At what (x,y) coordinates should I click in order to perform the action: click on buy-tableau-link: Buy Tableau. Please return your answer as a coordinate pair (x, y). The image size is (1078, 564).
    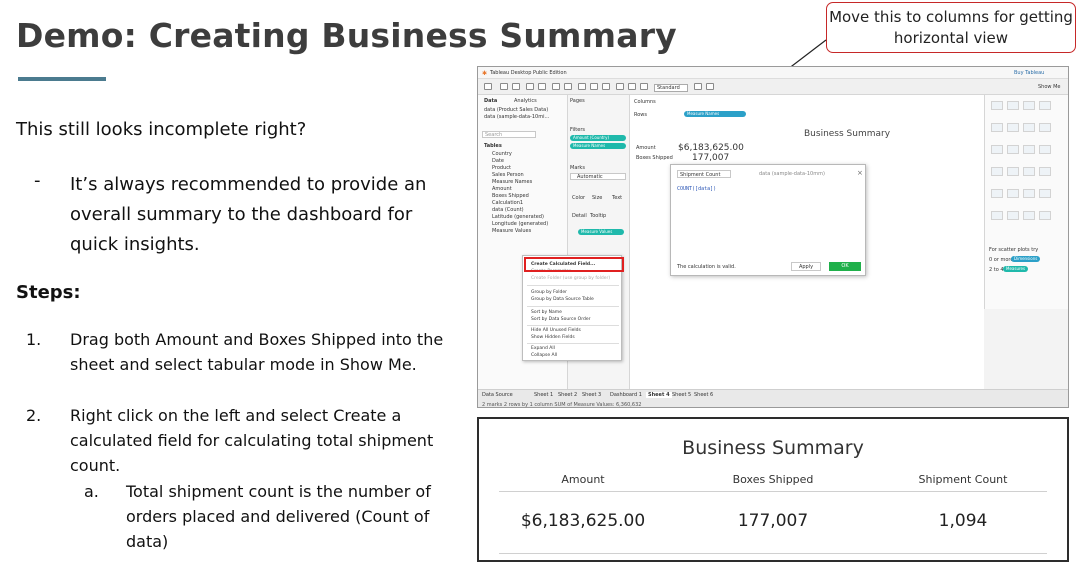
    Looking at the image, I should click on (1029, 73).